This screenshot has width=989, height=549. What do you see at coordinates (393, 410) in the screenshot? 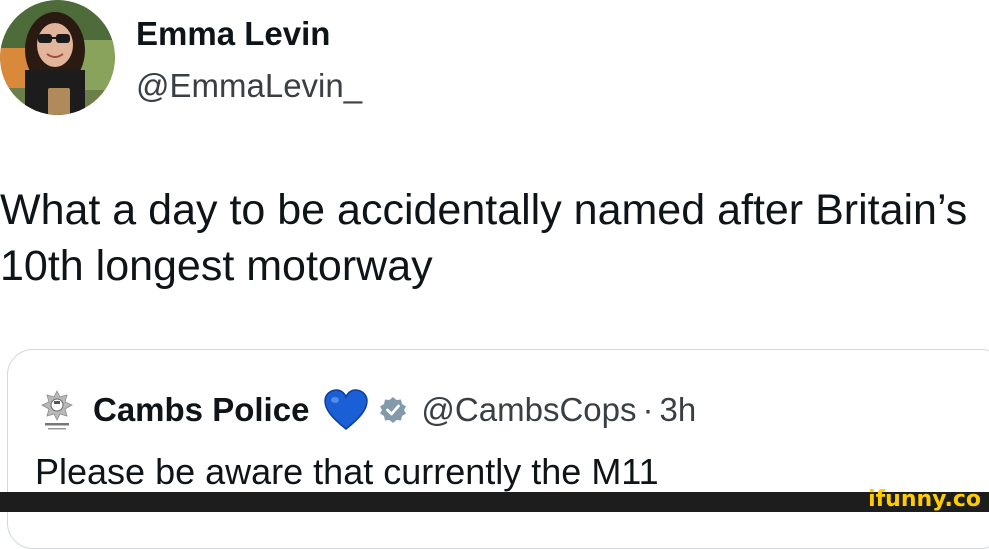
I see `verified-badge-icon` at bounding box center [393, 410].